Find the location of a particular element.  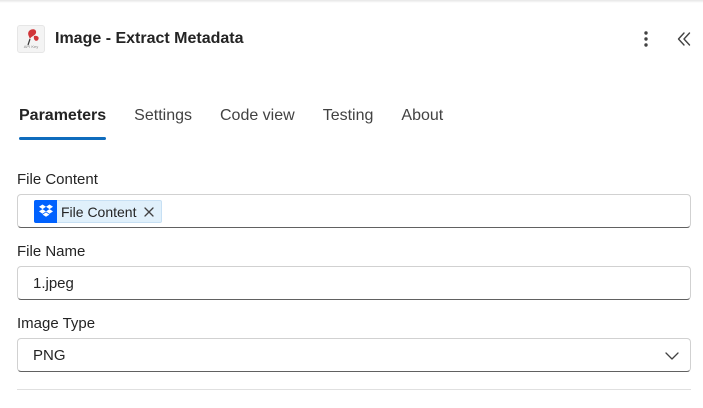

remove-token-button is located at coordinates (149, 212).